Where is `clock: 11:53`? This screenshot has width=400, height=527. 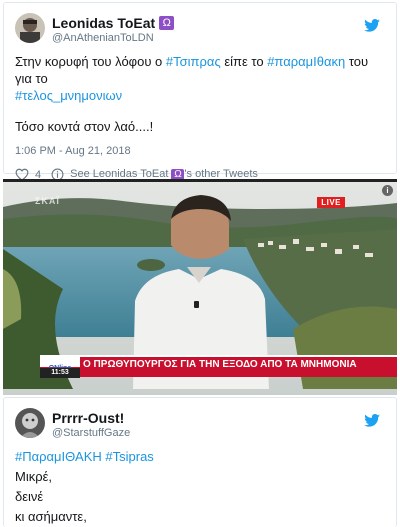 clock: 11:53 is located at coordinates (60, 373).